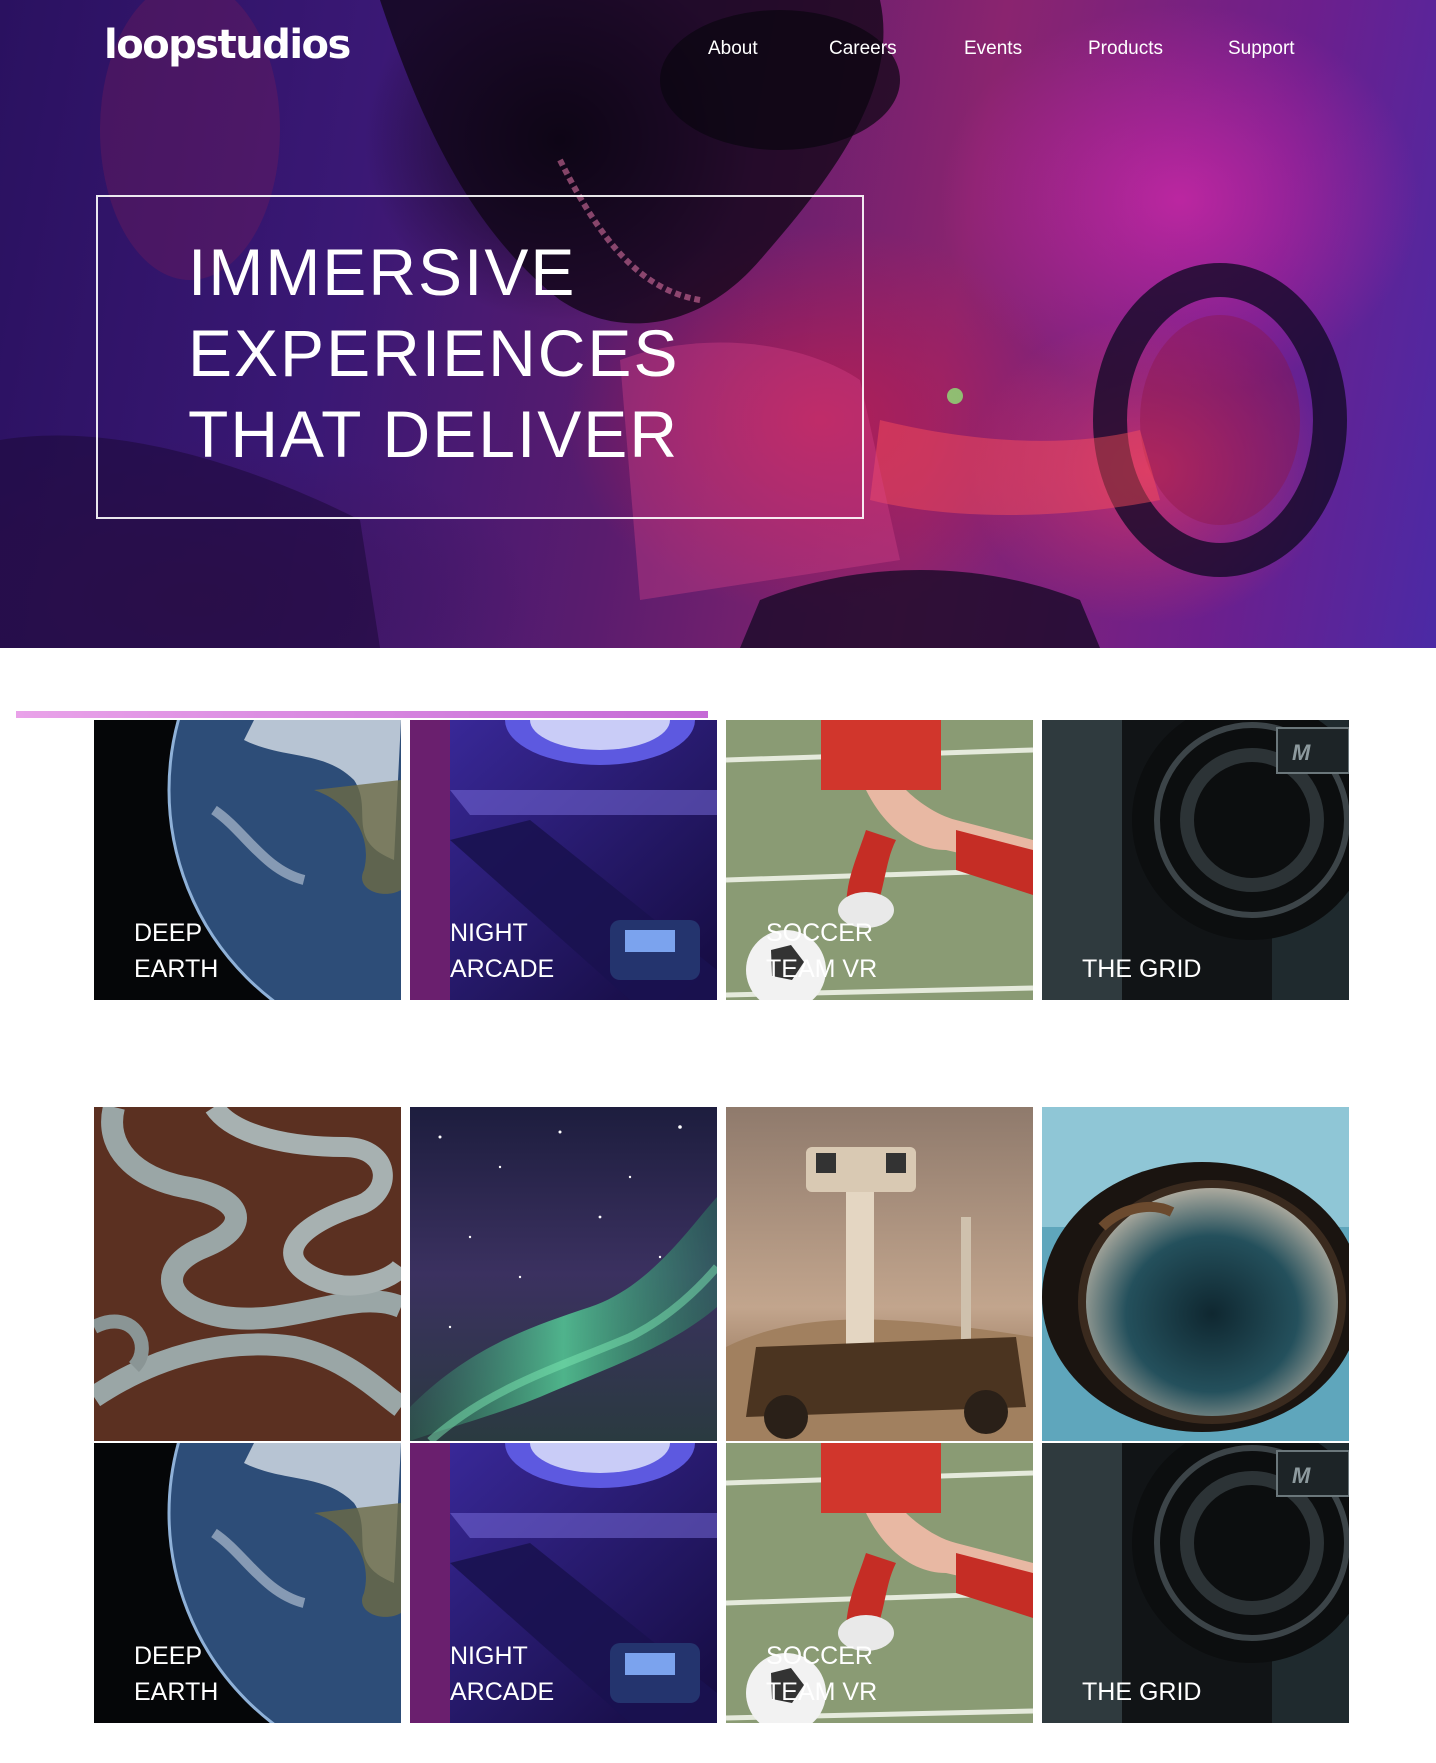 This screenshot has height=1763, width=1436. I want to click on creation-tile-mars-rover, so click(879, 1274).